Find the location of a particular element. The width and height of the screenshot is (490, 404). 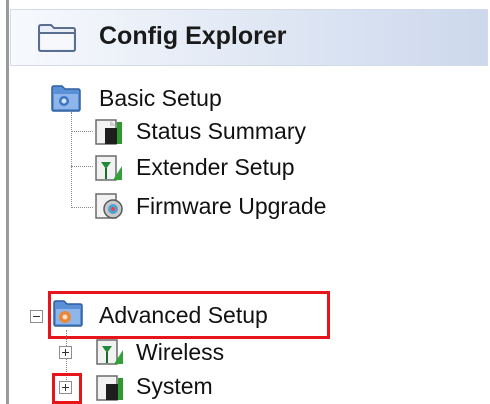

wireless-antenna-icon is located at coordinates (109, 352).